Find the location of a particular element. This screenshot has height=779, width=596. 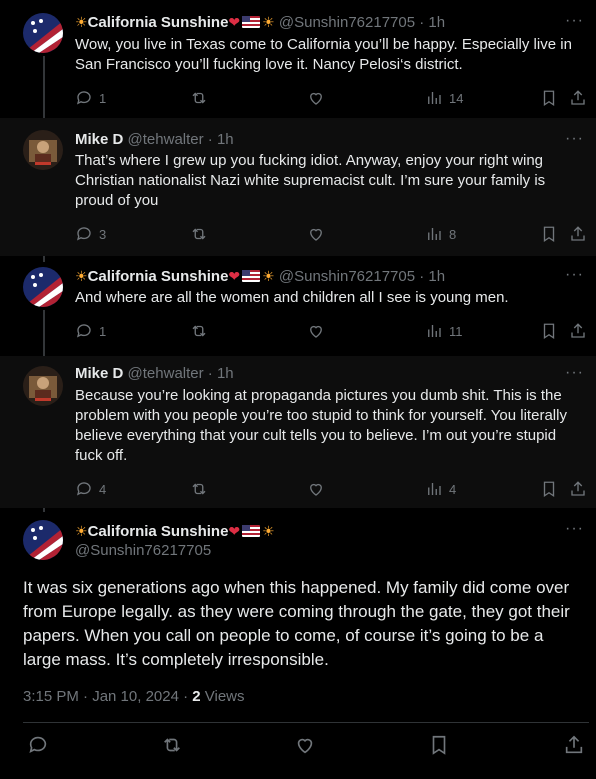

action-bar: 1 11 is located at coordinates (332, 331).